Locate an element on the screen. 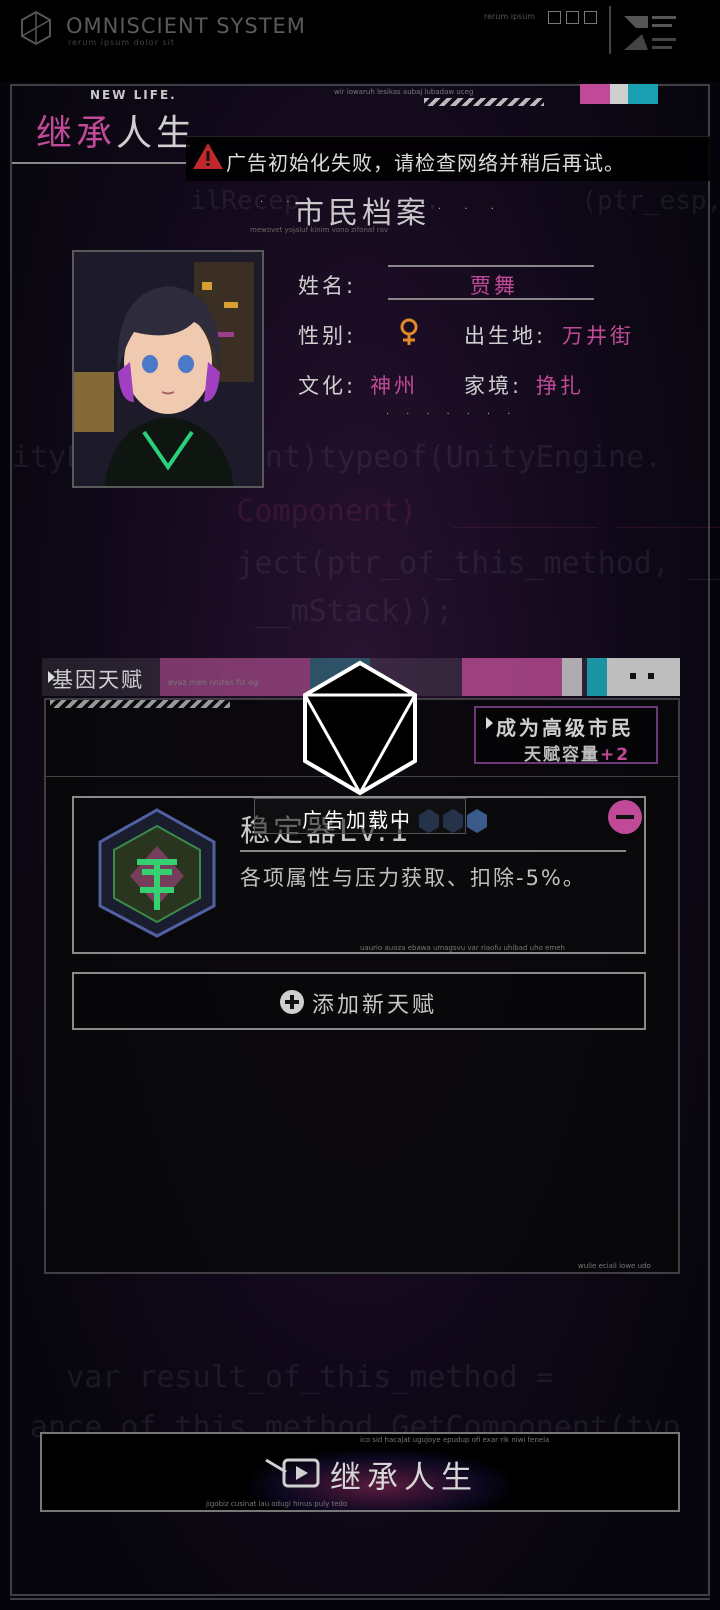  upgrade-button-label: 成为高级市民 is located at coordinates (565, 728).